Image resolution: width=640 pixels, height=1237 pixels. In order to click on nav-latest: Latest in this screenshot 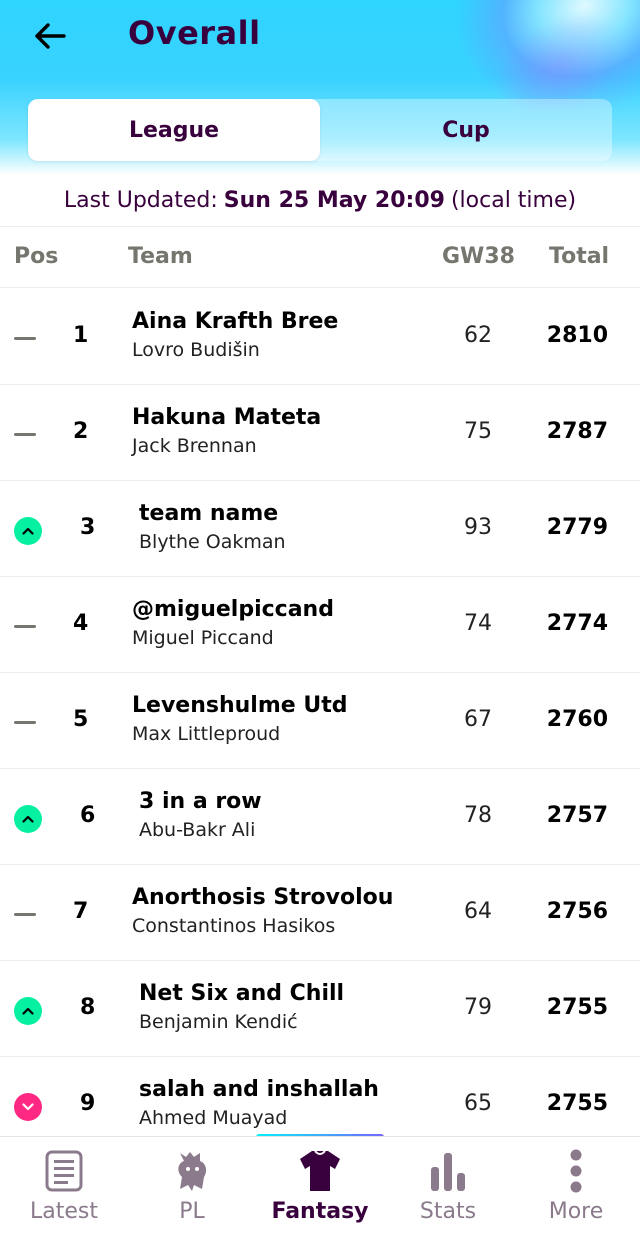, I will do `click(64, 1187)`.